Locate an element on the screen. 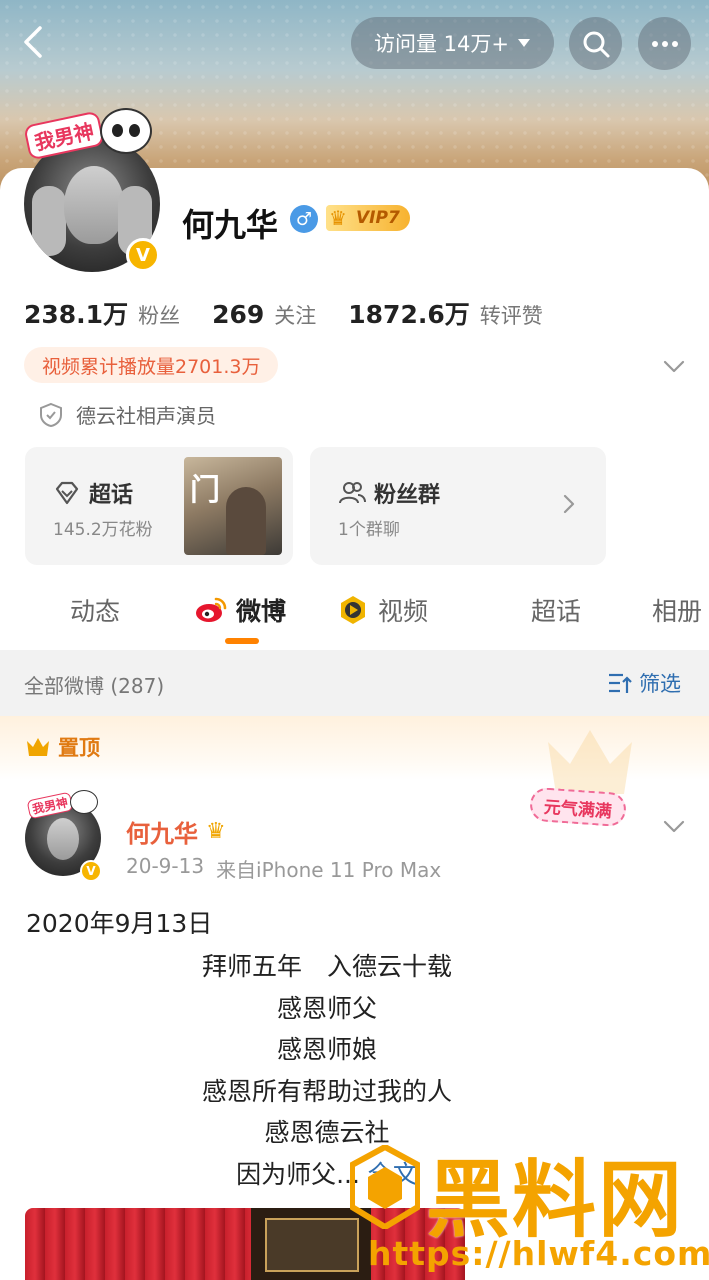  post-text-line: 感恩所有帮助过我的人 is located at coordinates (326, 1091).